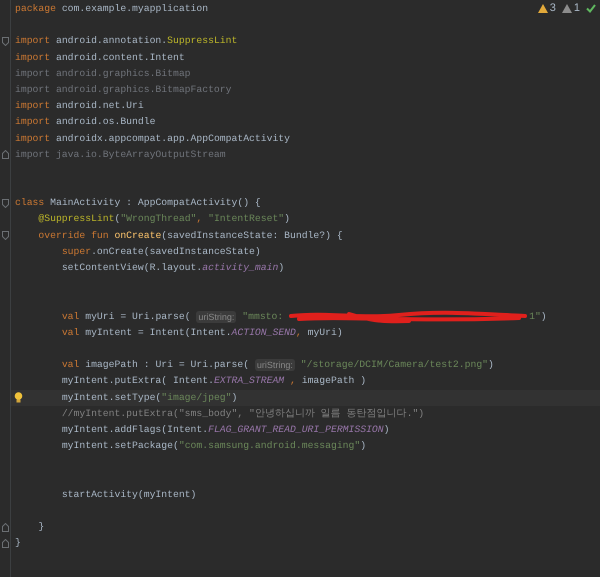 This screenshot has width=600, height=577. What do you see at coordinates (202, 41) in the screenshot?
I see `code-token: SuppressLint` at bounding box center [202, 41].